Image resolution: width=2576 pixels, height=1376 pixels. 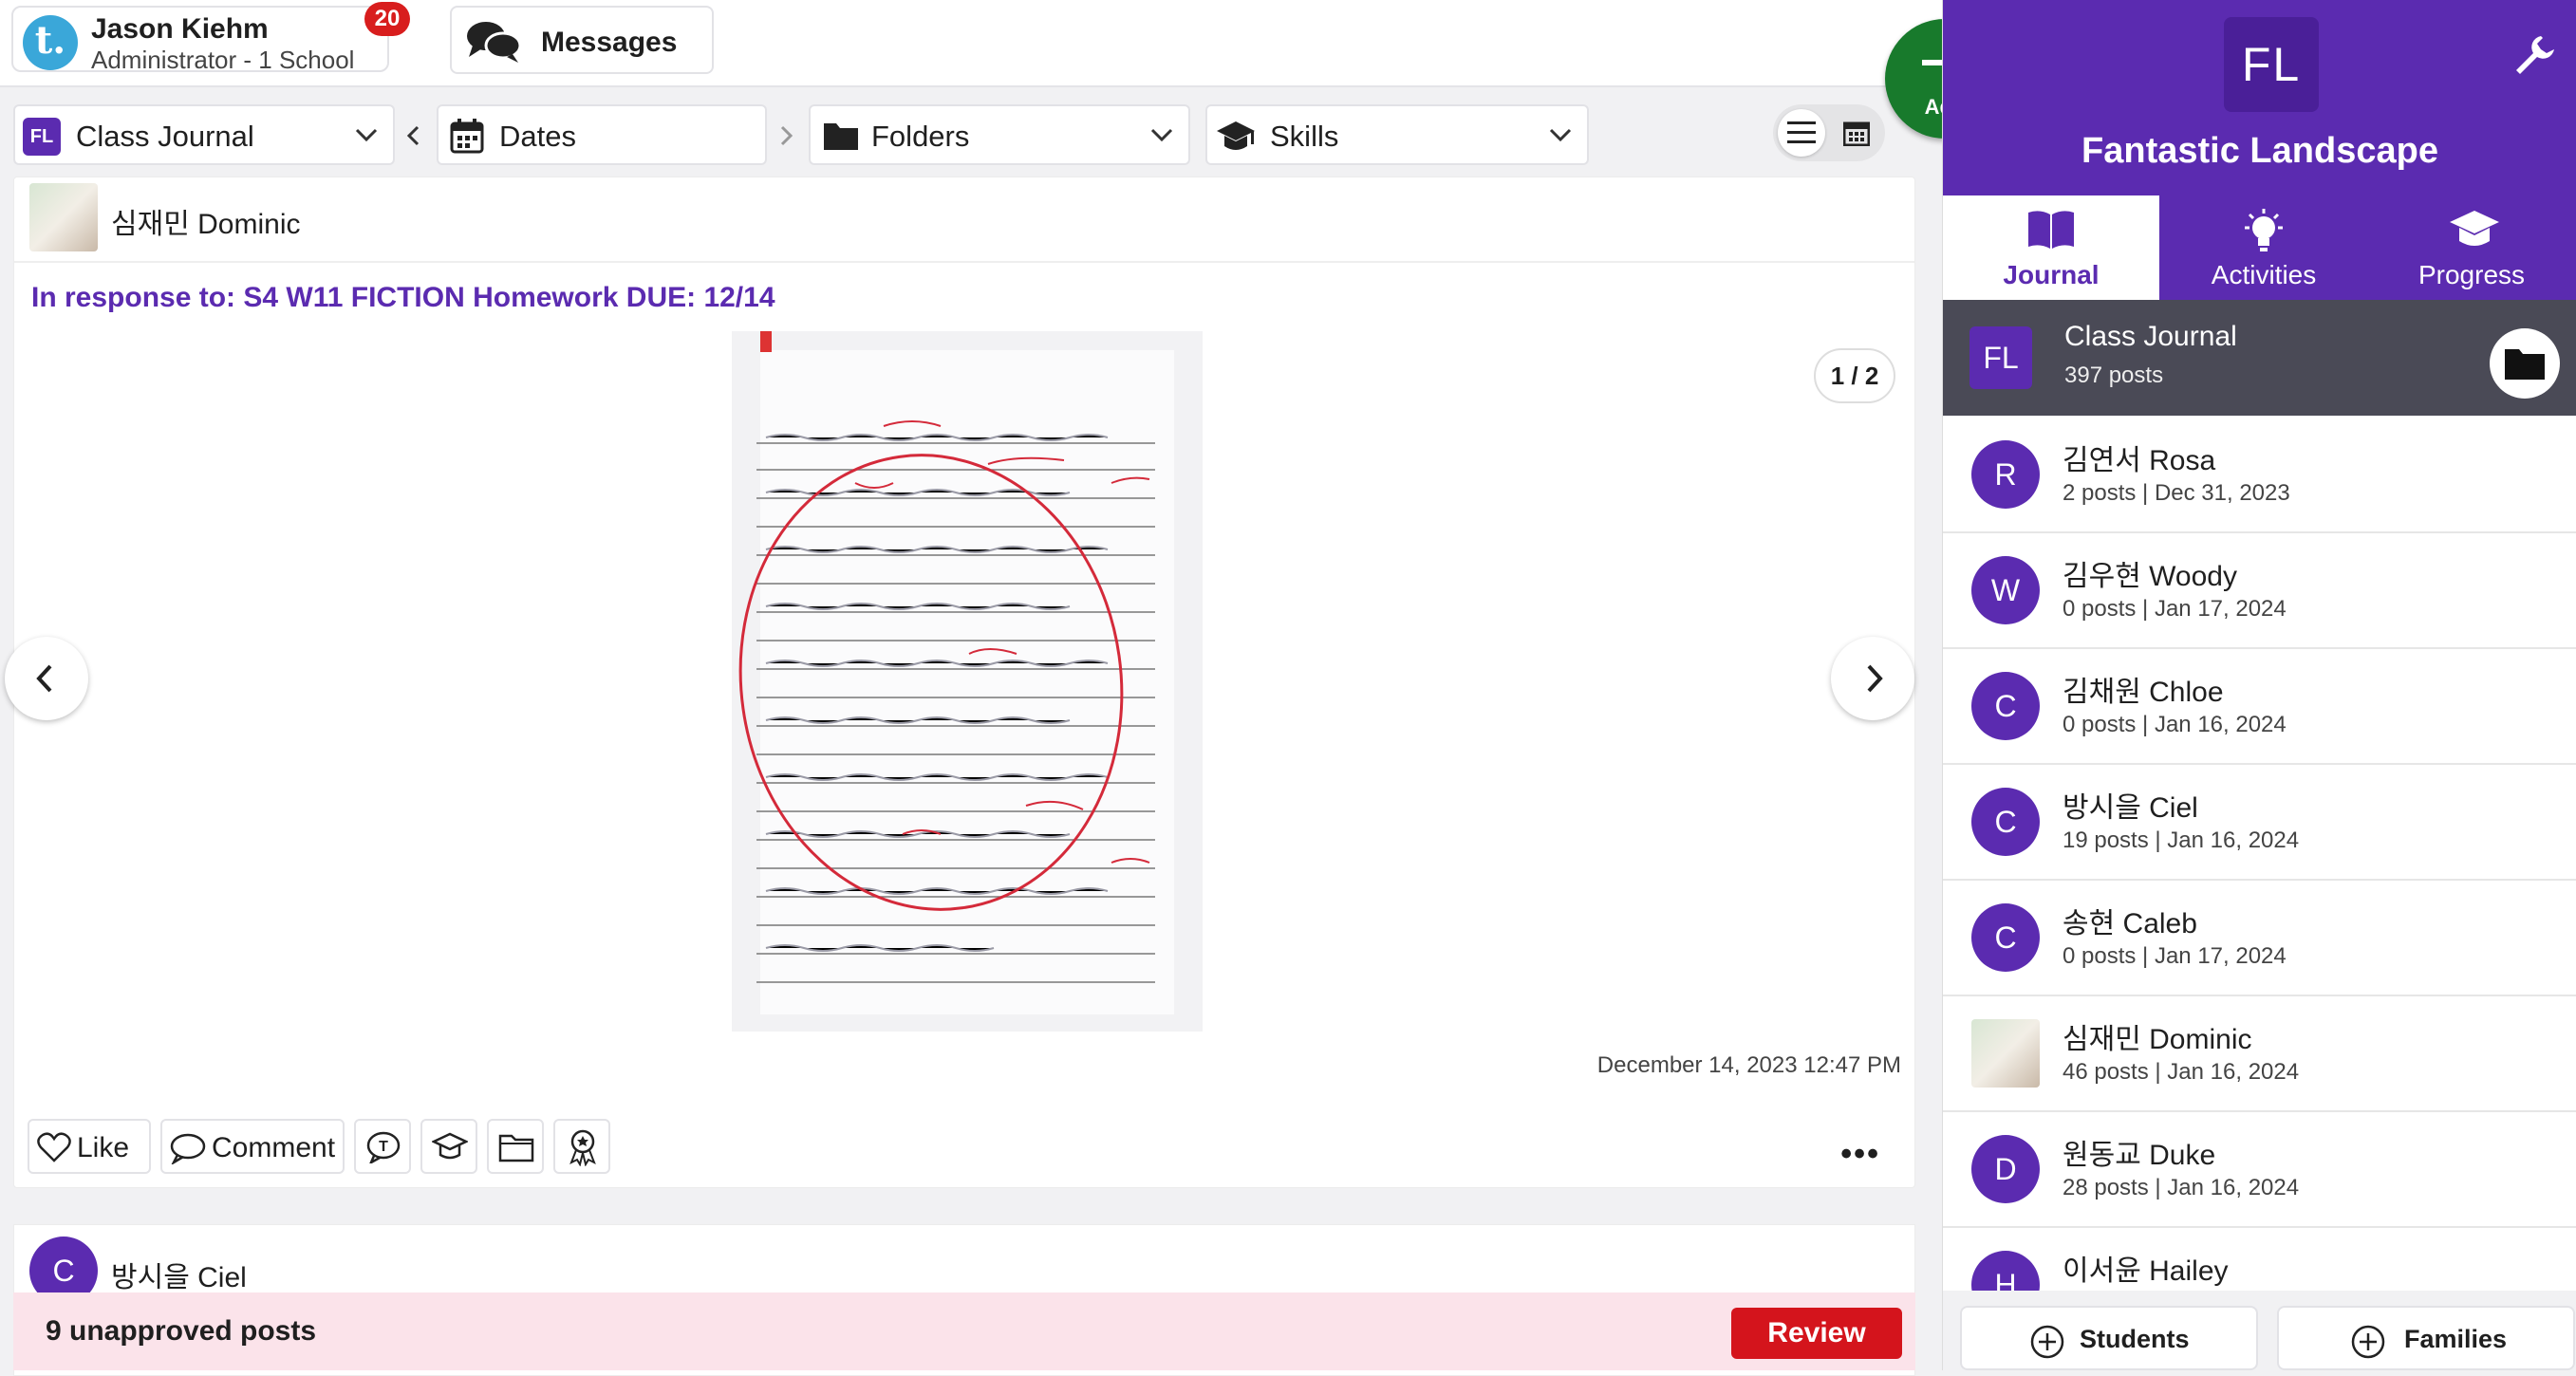 I want to click on tab-activities: Activities, so click(x=2264, y=247).